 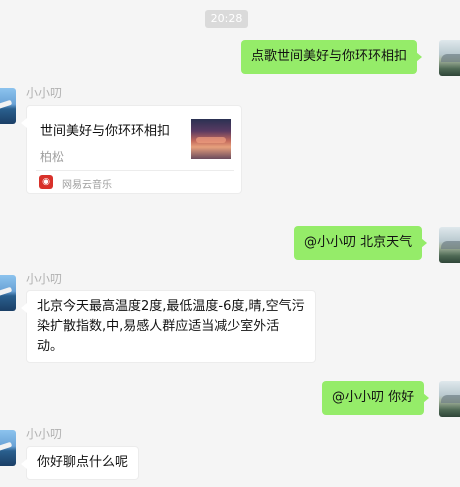 What do you see at coordinates (52, 157) in the screenshot?
I see `song-artist: 柏松` at bounding box center [52, 157].